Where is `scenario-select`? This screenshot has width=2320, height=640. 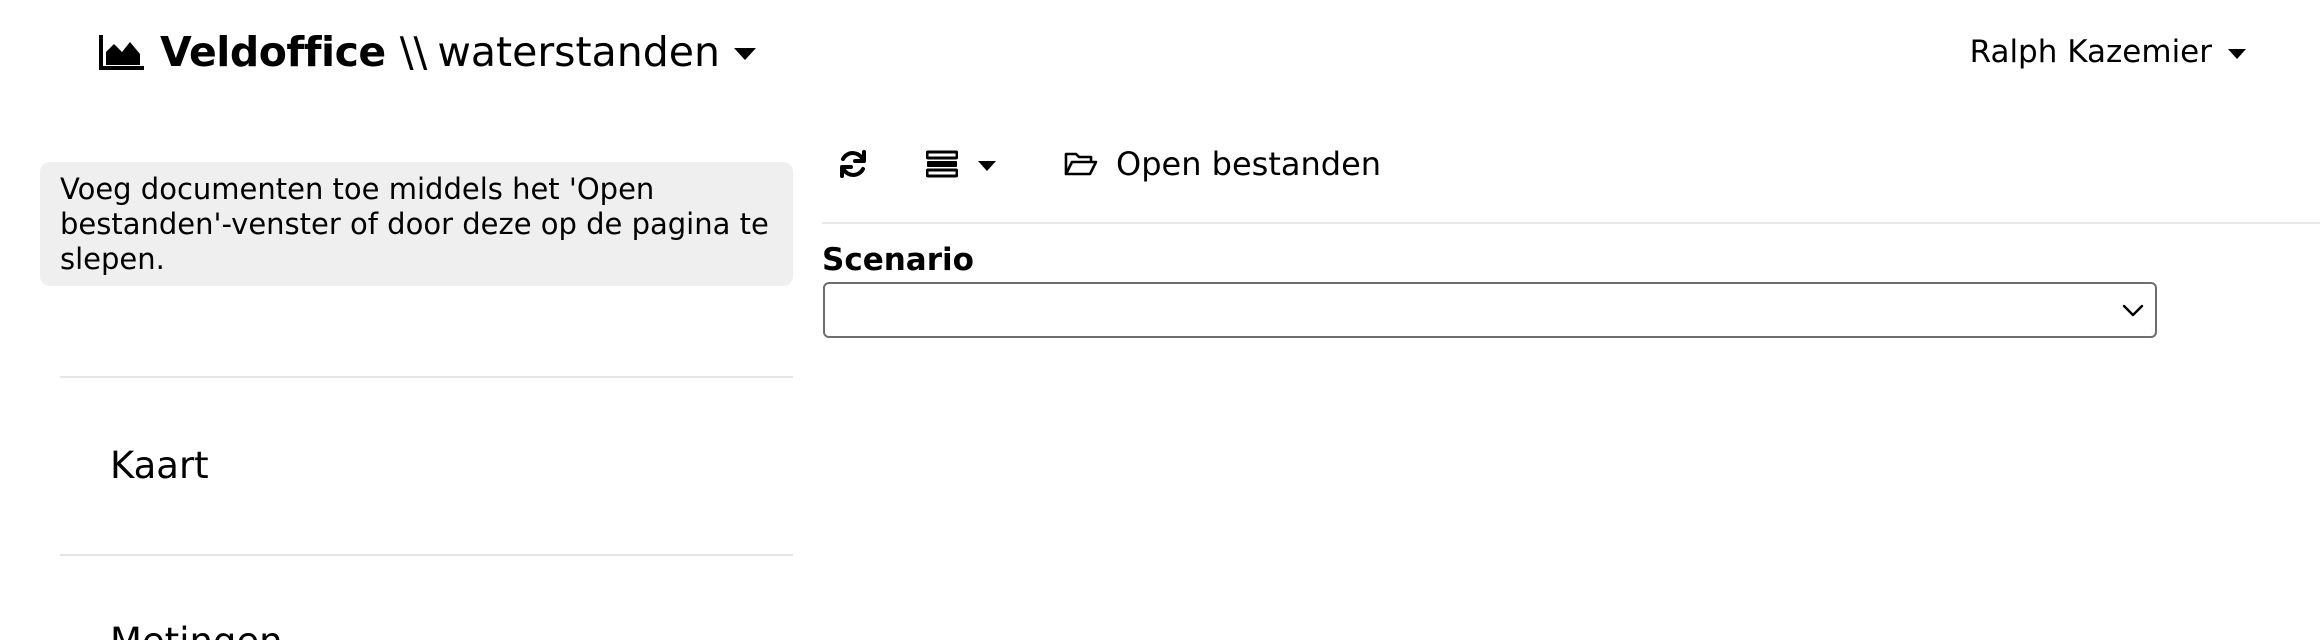 scenario-select is located at coordinates (1490, 310).